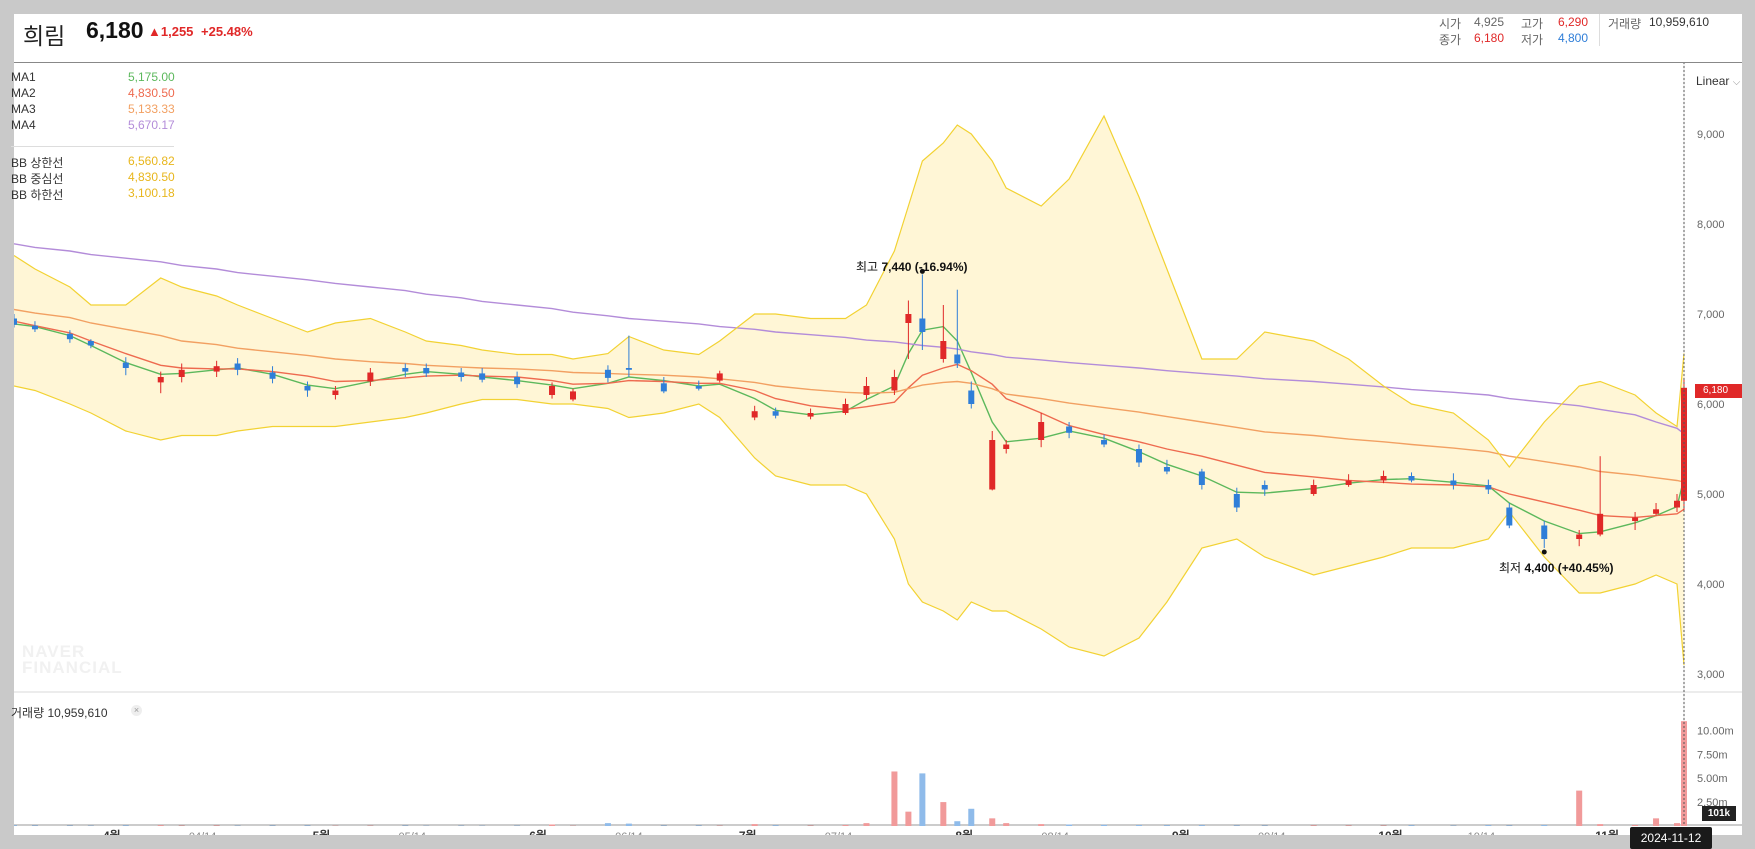  What do you see at coordinates (413, 833) in the screenshot?
I see `x-tick-label: 05/14` at bounding box center [413, 833].